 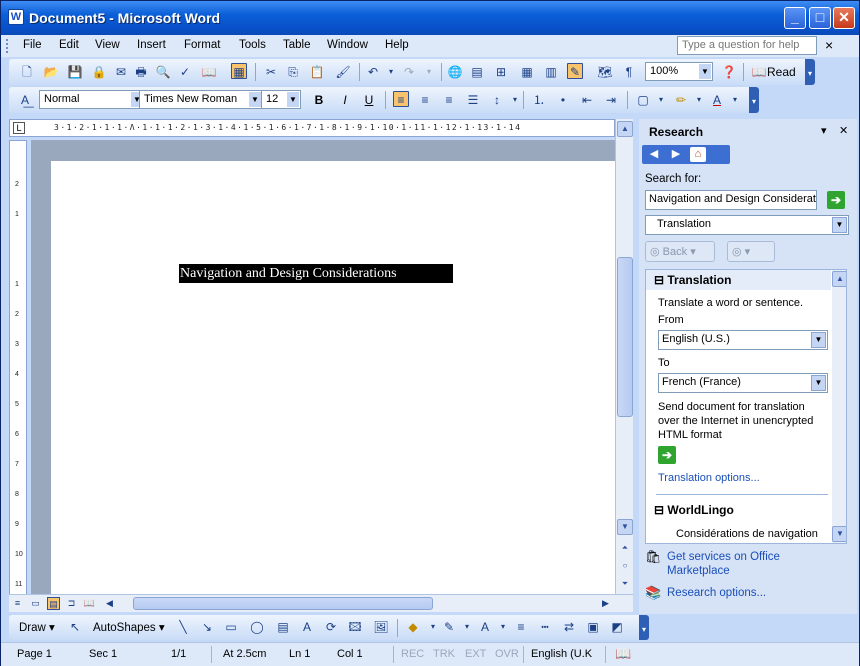 What do you see at coordinates (467, 627) in the screenshot?
I see `line-color-dropdown-icon: ▾` at bounding box center [467, 627].